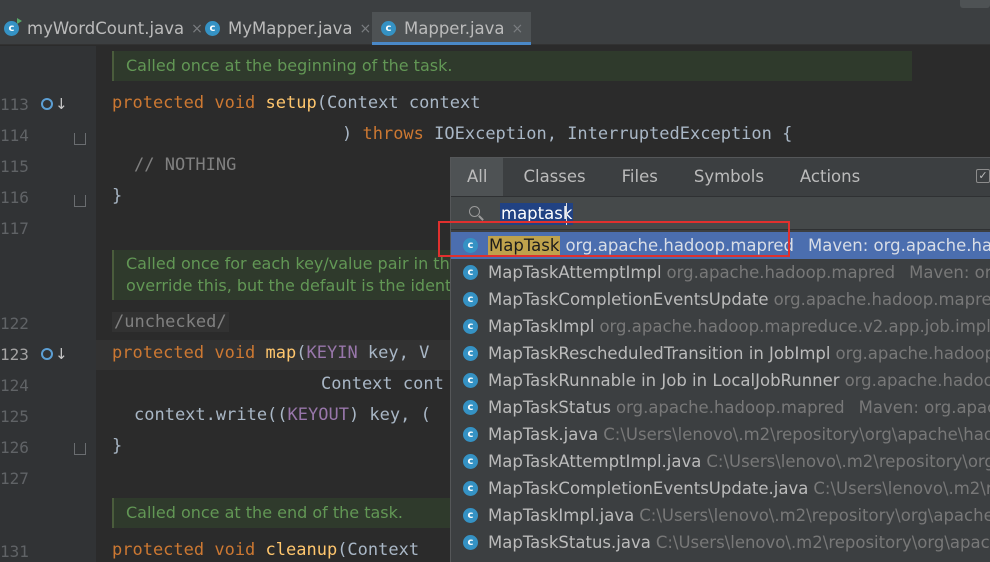 The height and width of the screenshot is (562, 990). What do you see at coordinates (382, 384) in the screenshot?
I see `code-line-124: Context cont` at bounding box center [382, 384].